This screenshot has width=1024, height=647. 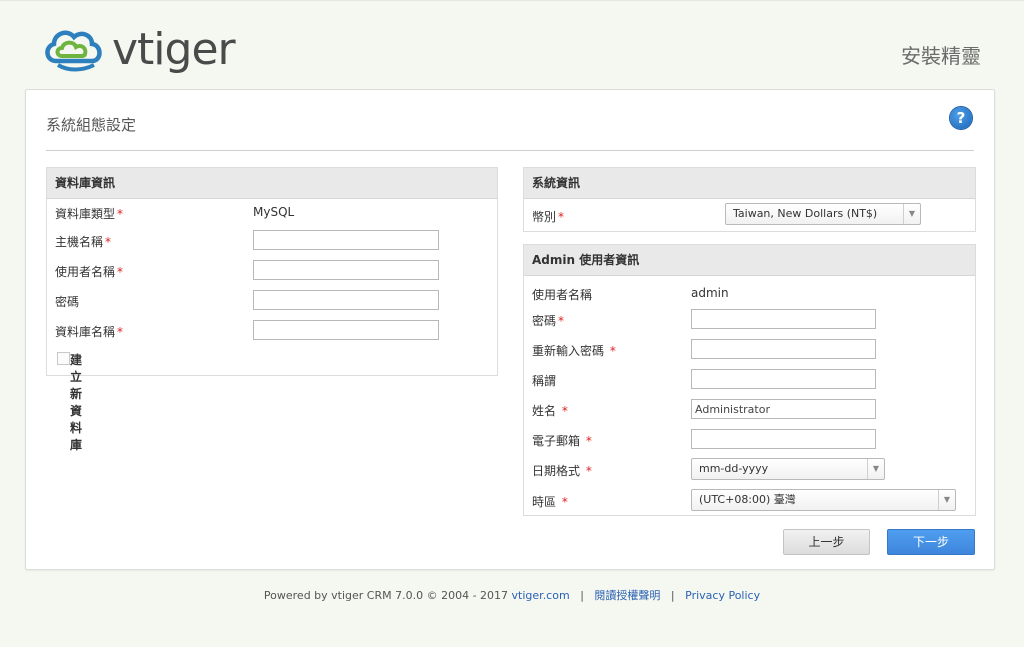 What do you see at coordinates (346, 300) in the screenshot?
I see `db-password-input` at bounding box center [346, 300].